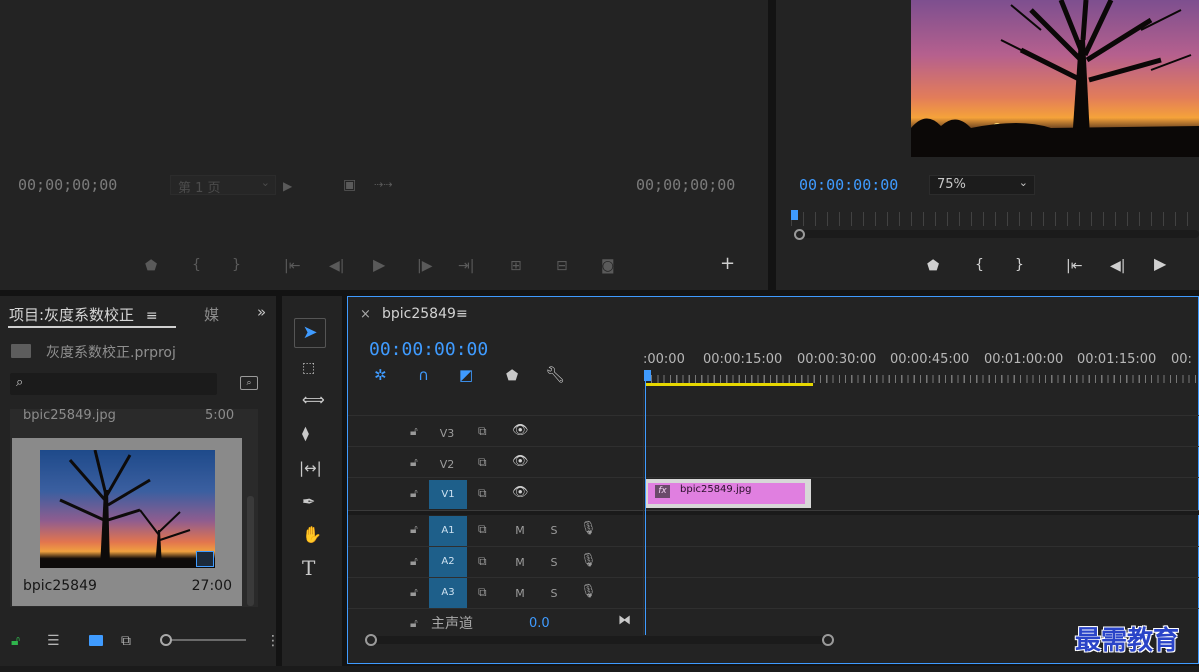 This screenshot has height=672, width=1199. Describe the element at coordinates (608, 266) in the screenshot. I see `camera-icon: ◙` at that location.